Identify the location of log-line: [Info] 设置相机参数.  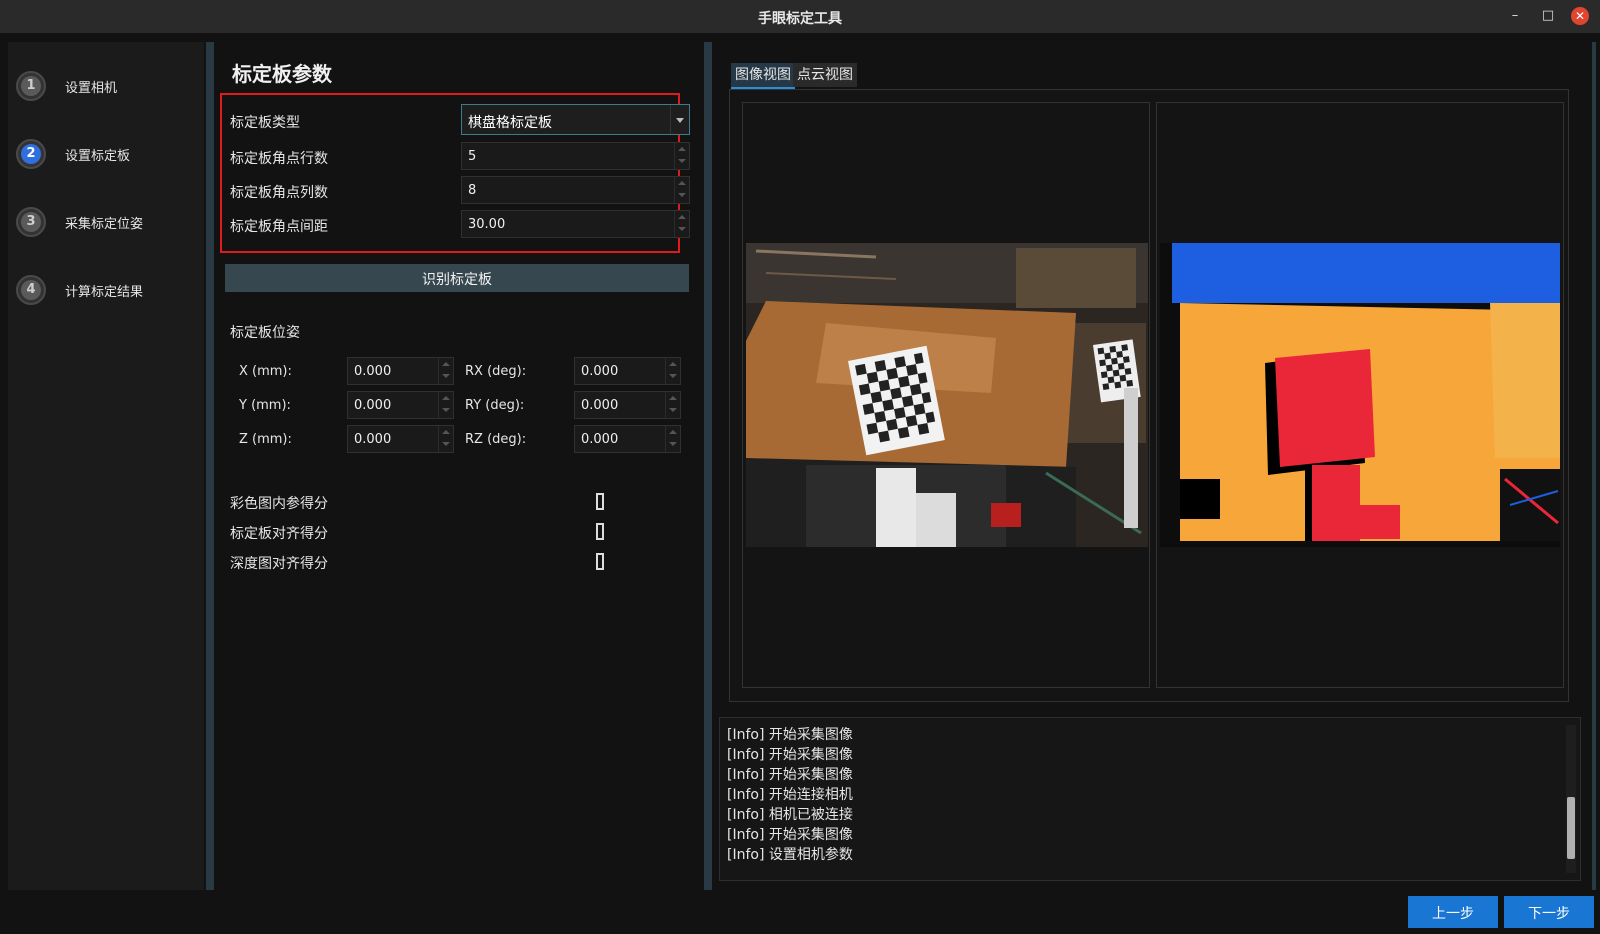
(790, 855).